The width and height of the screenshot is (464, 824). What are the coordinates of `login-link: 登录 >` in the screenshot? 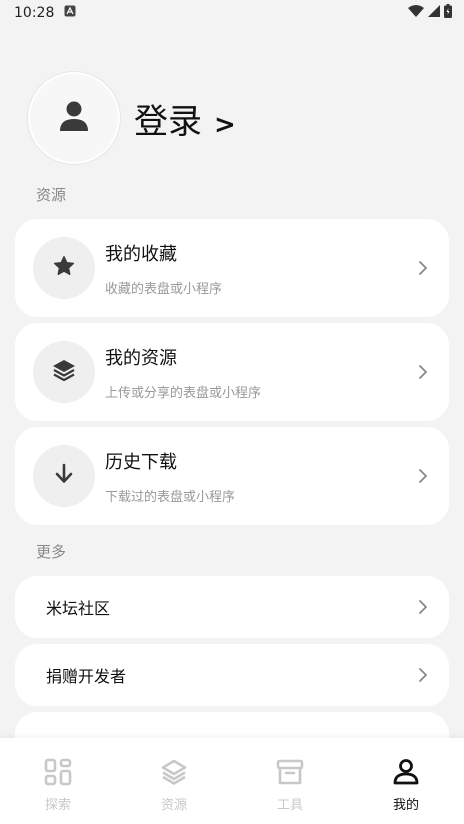 It's located at (185, 118).